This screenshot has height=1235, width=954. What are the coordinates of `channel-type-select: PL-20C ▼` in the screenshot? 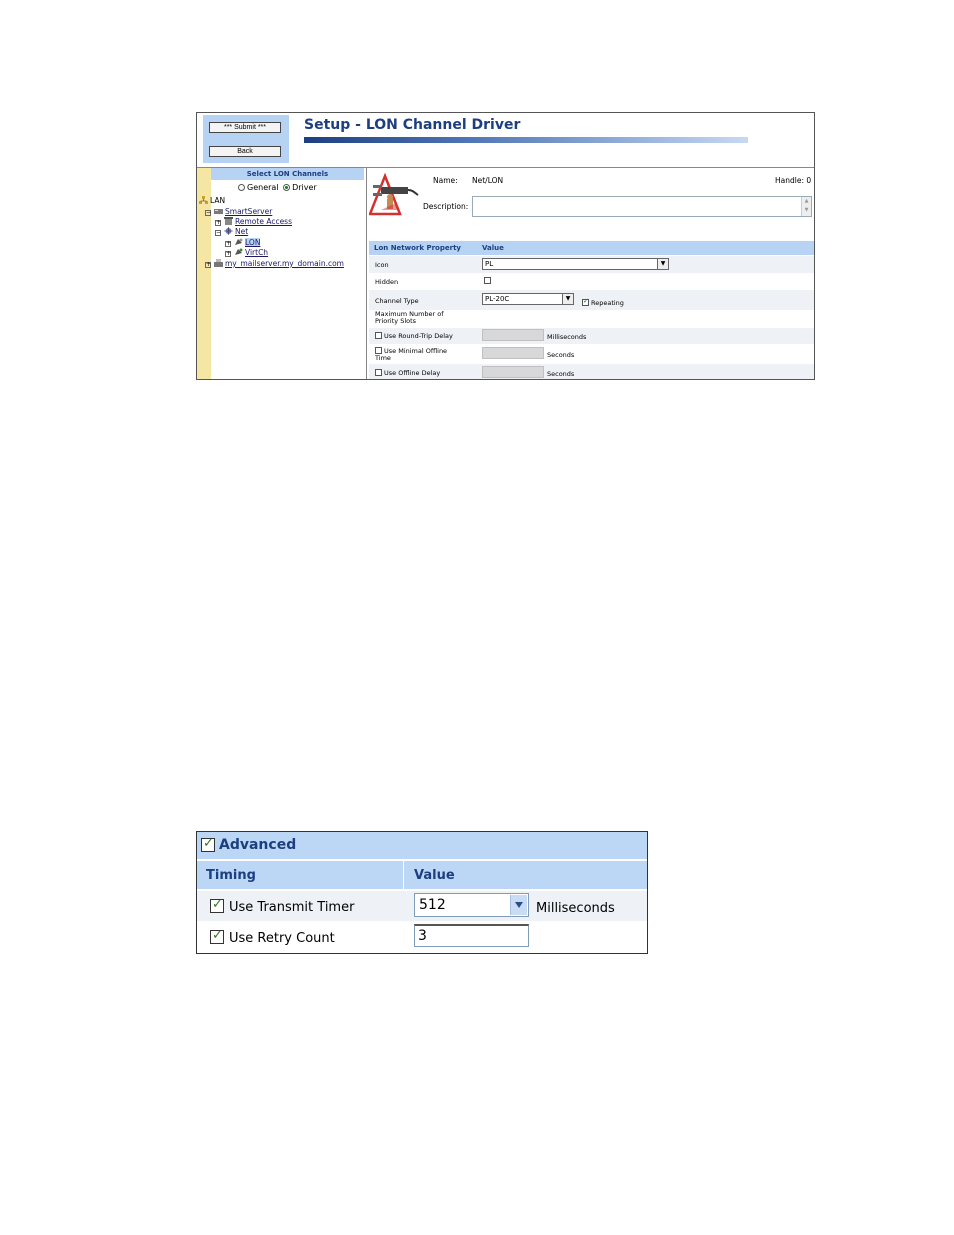 It's located at (528, 299).